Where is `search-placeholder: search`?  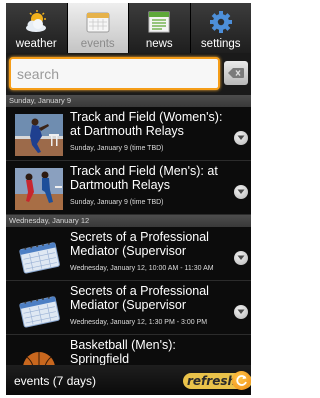 search-placeholder: search is located at coordinates (38, 74).